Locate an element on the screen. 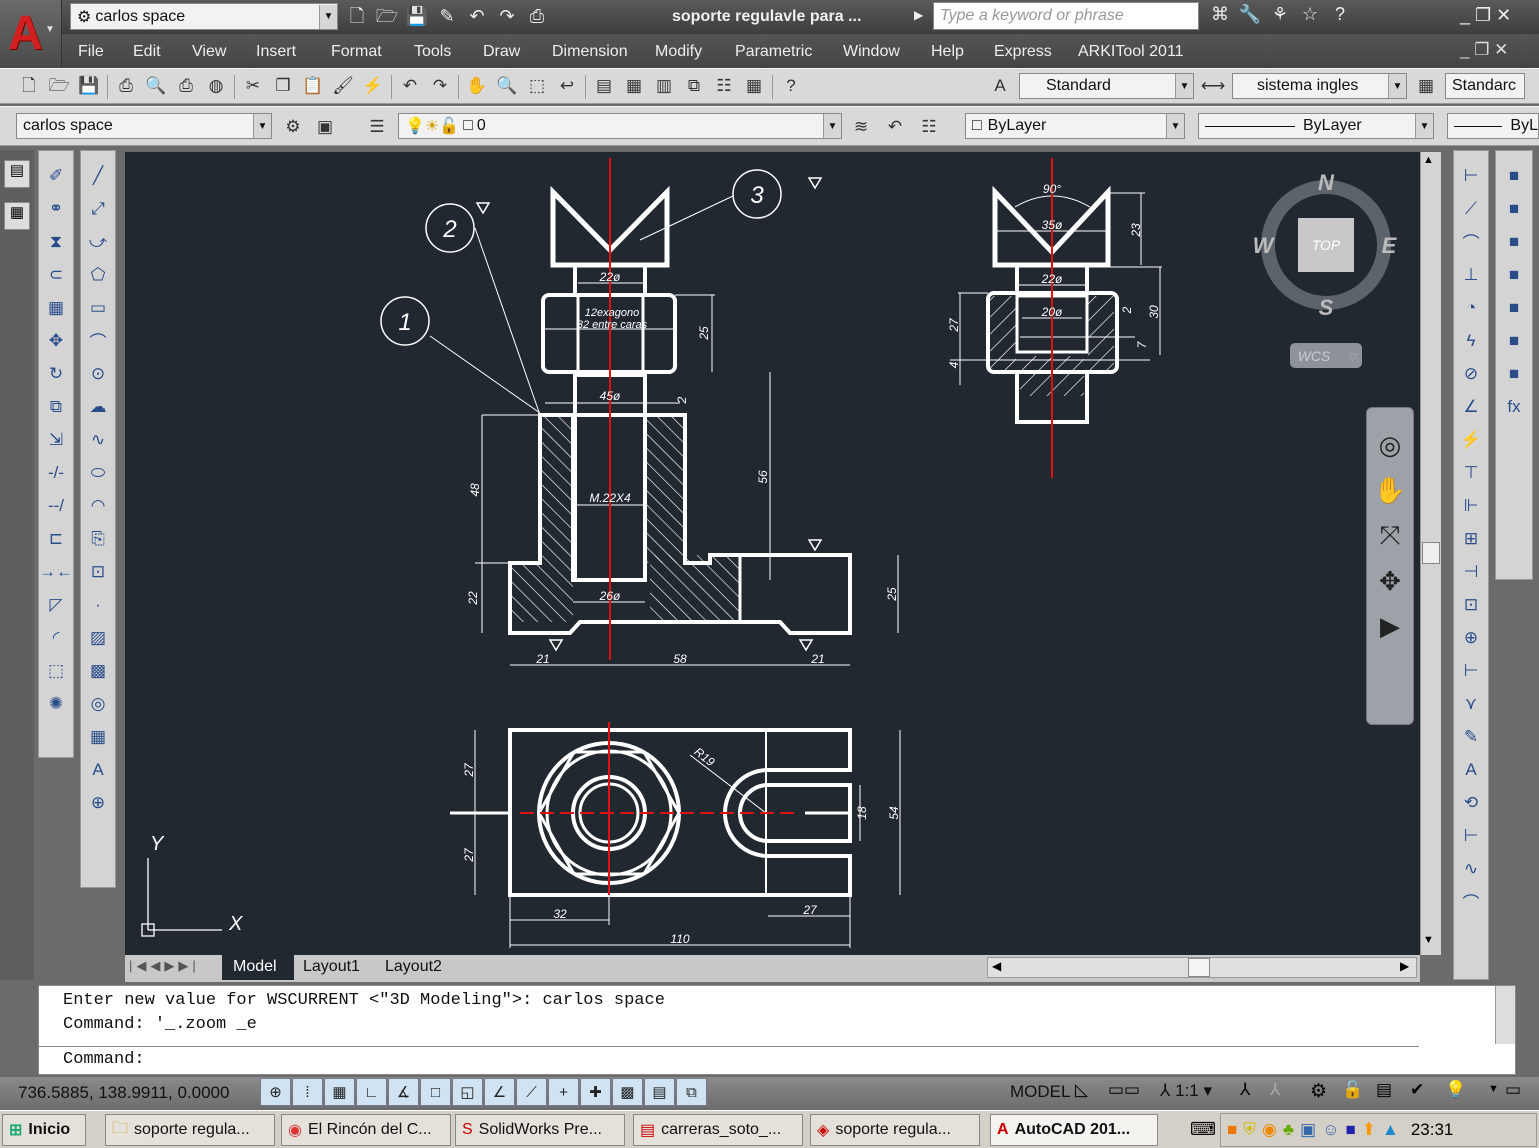  polygon-icon: ⬠ is located at coordinates (98, 274).